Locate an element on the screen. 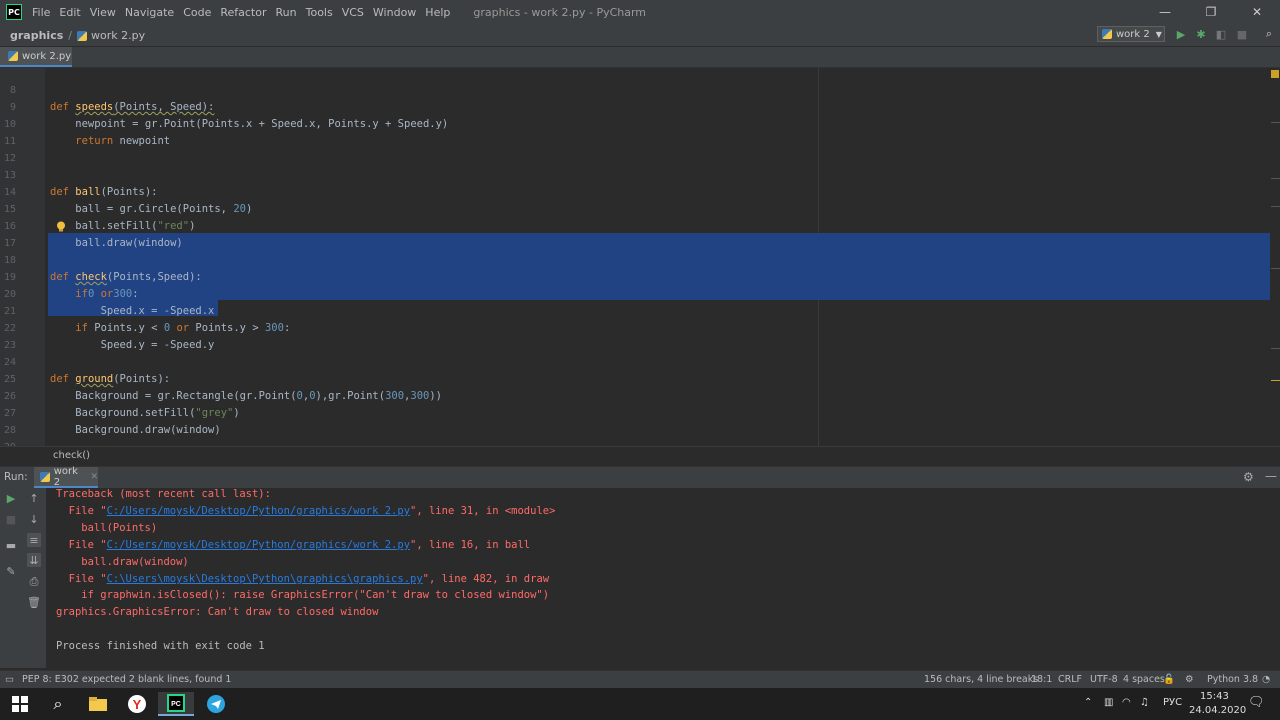 Image resolution: width=1280 pixels, height=720 pixels. line-separator: CRLF is located at coordinates (1070, 679).